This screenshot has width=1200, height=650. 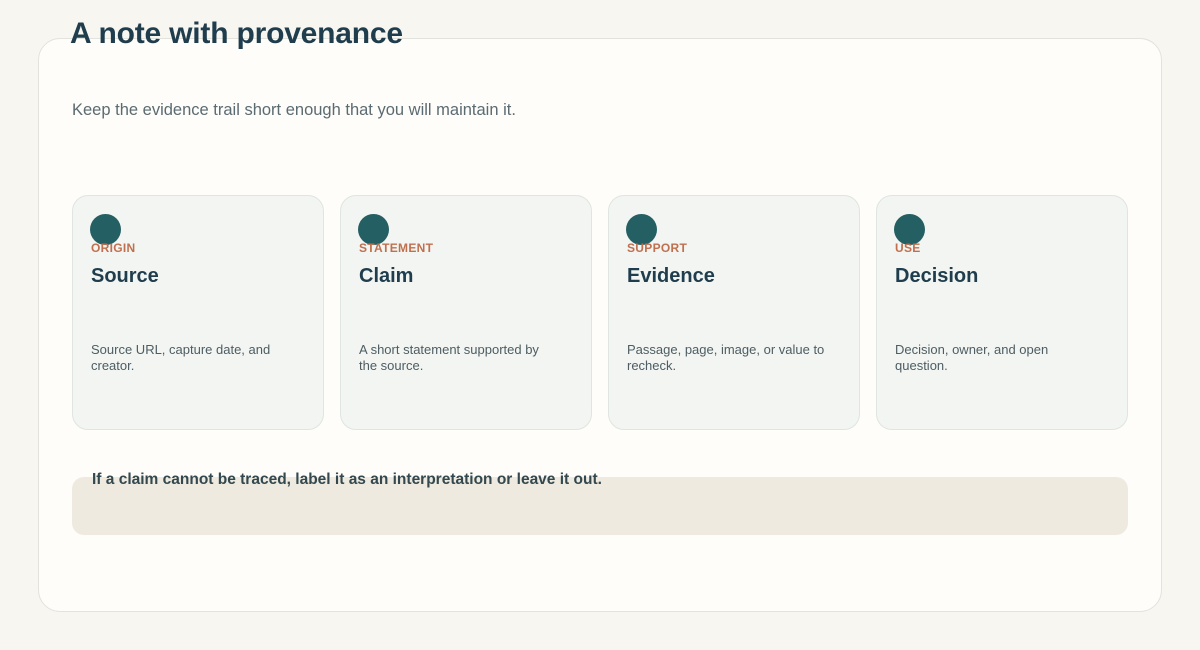 I want to click on card-title: Source, so click(x=125, y=276).